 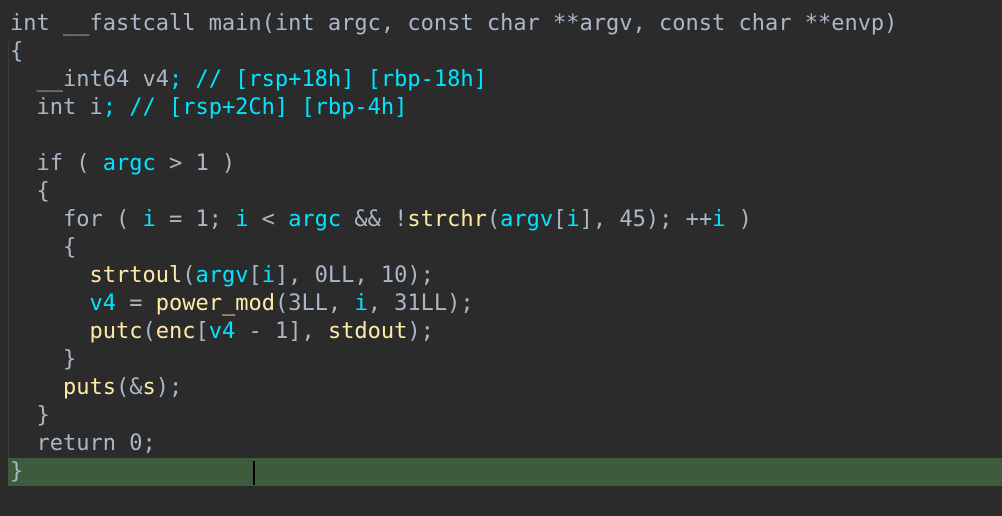 What do you see at coordinates (195, 163) in the screenshot?
I see `code-token: > 1 )` at bounding box center [195, 163].